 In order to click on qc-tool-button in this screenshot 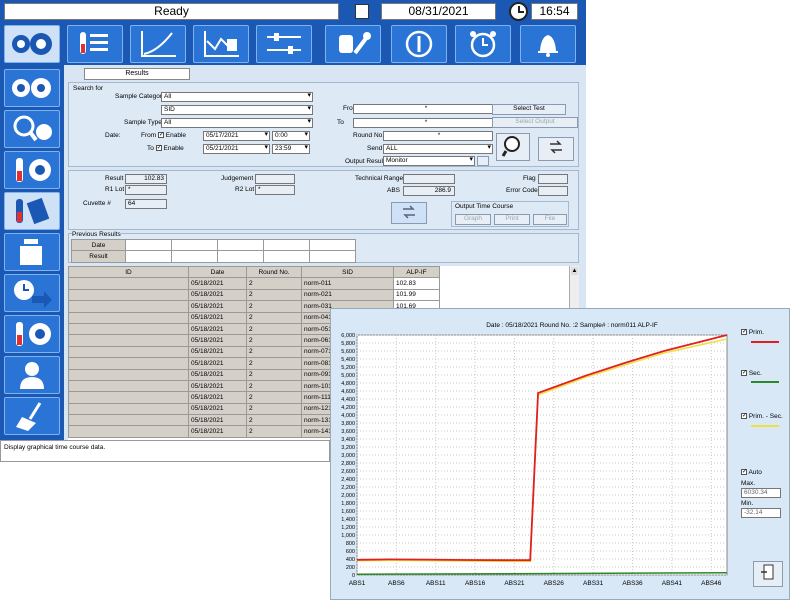, I will do `click(221, 44)`.